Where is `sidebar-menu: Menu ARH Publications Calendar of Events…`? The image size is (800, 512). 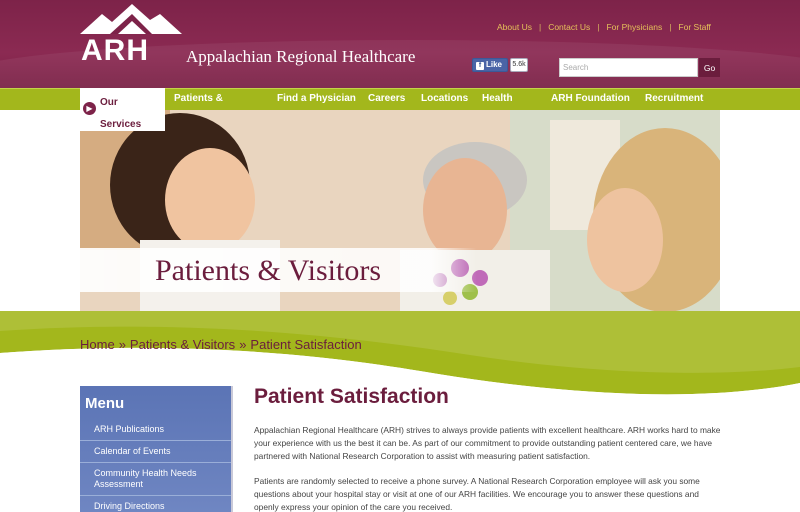 sidebar-menu: Menu ARH Publications Calendar of Events… is located at coordinates (156, 449).